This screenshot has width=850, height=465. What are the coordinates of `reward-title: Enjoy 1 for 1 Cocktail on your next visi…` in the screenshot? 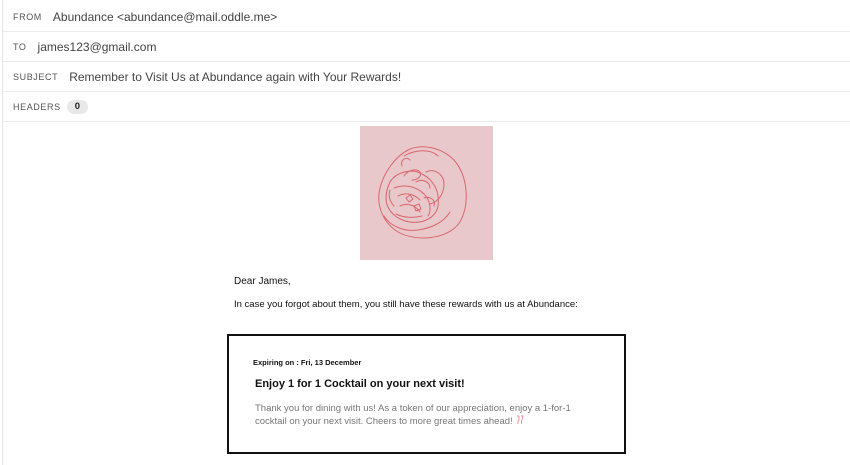 It's located at (360, 384).